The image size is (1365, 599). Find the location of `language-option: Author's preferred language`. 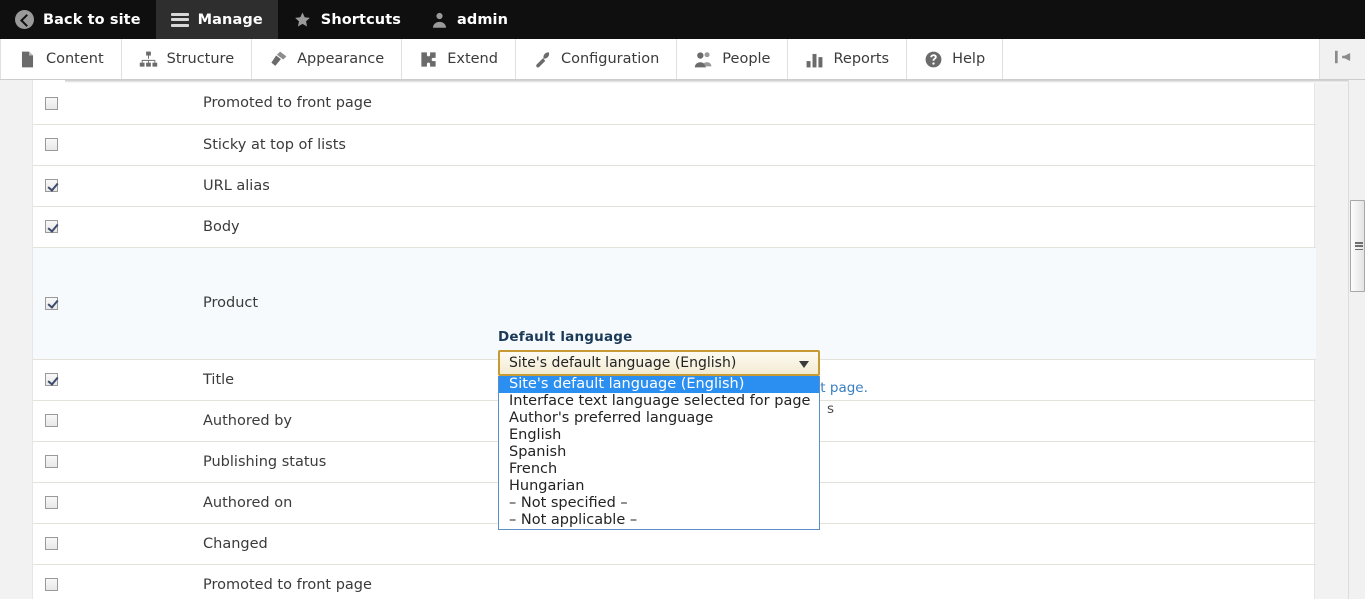

language-option: Author's preferred language is located at coordinates (659, 418).